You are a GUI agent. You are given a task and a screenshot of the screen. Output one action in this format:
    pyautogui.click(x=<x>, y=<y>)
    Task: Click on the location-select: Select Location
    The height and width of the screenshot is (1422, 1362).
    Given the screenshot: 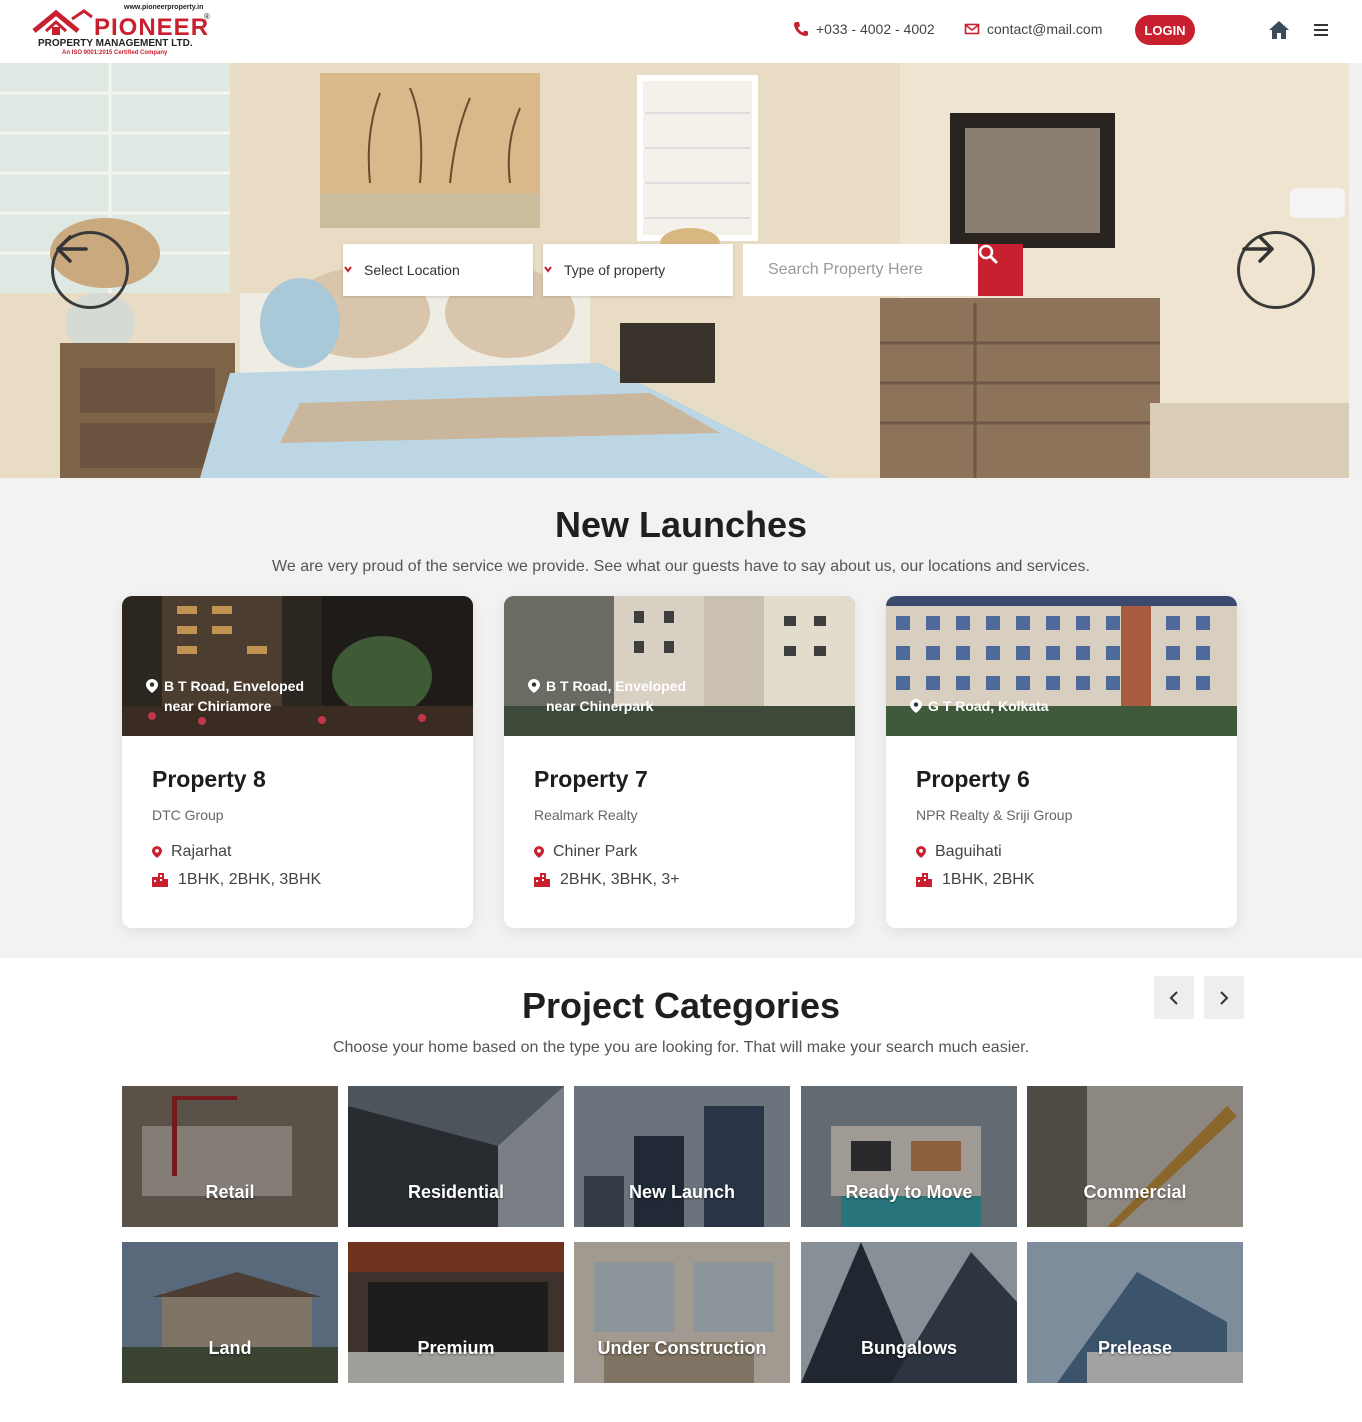 What is the action you would take?
    pyautogui.click(x=438, y=270)
    